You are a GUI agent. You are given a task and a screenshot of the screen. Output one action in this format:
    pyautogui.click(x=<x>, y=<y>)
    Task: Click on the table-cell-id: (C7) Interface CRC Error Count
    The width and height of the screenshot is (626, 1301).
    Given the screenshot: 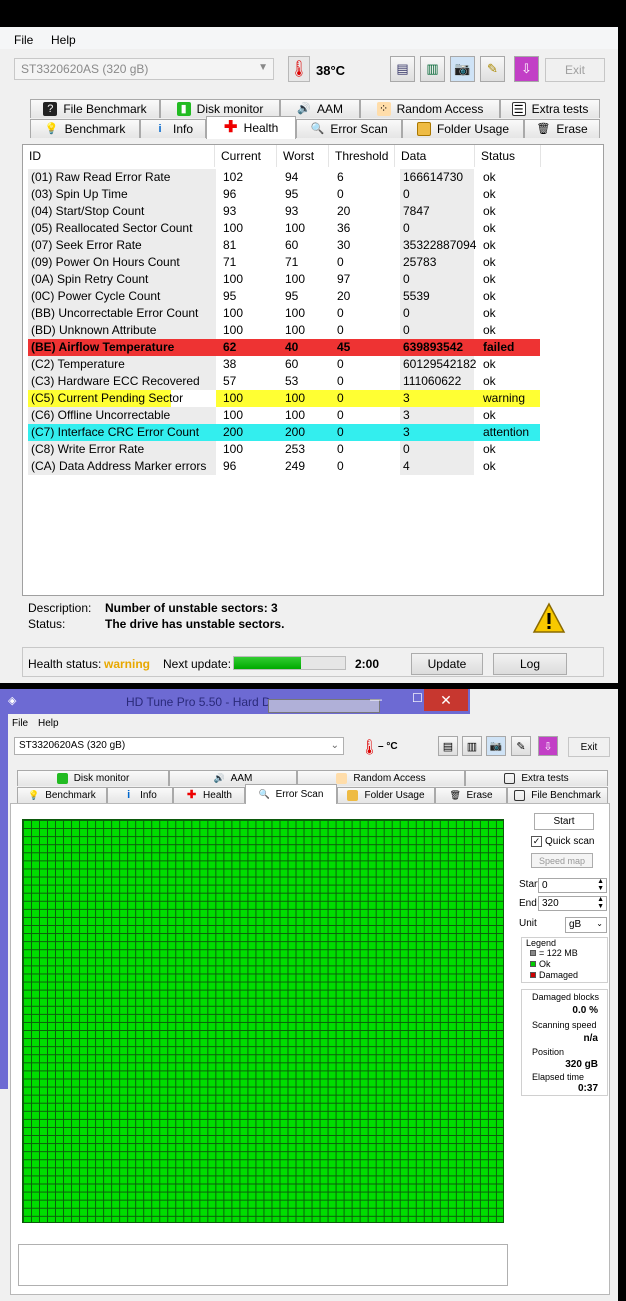 What is the action you would take?
    pyautogui.click(x=115, y=432)
    